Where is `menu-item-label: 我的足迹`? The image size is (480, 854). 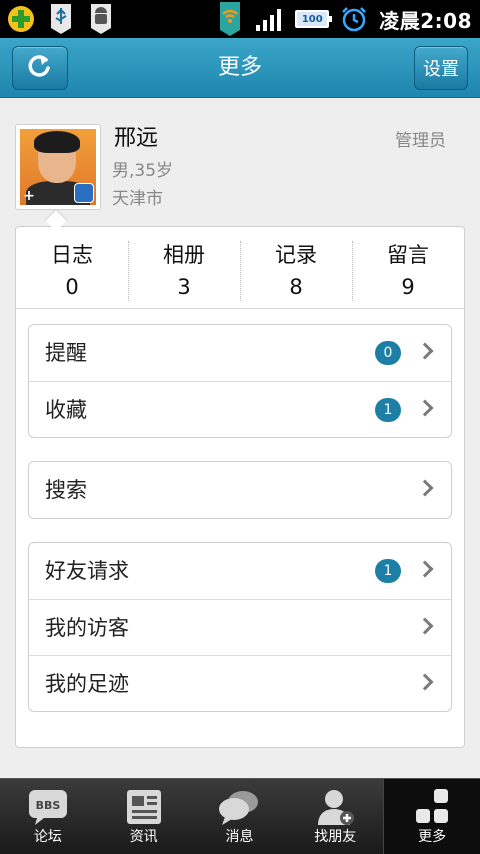 menu-item-label: 我的足迹 is located at coordinates (87, 684).